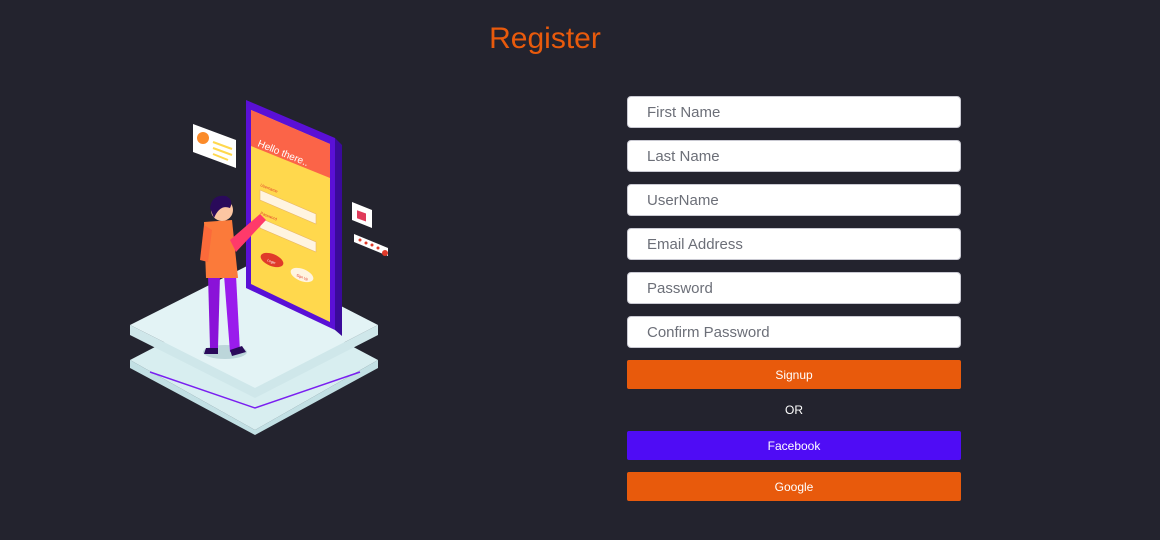  I want to click on facebook-button: Facebook, so click(794, 445).